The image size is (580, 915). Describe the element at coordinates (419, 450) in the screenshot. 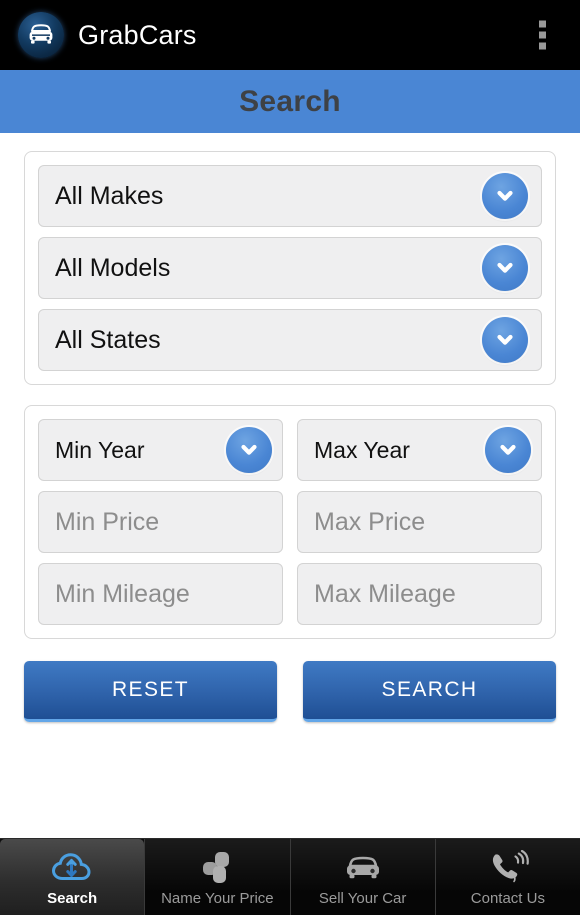

I see `spinner-max-year: Max Year` at that location.